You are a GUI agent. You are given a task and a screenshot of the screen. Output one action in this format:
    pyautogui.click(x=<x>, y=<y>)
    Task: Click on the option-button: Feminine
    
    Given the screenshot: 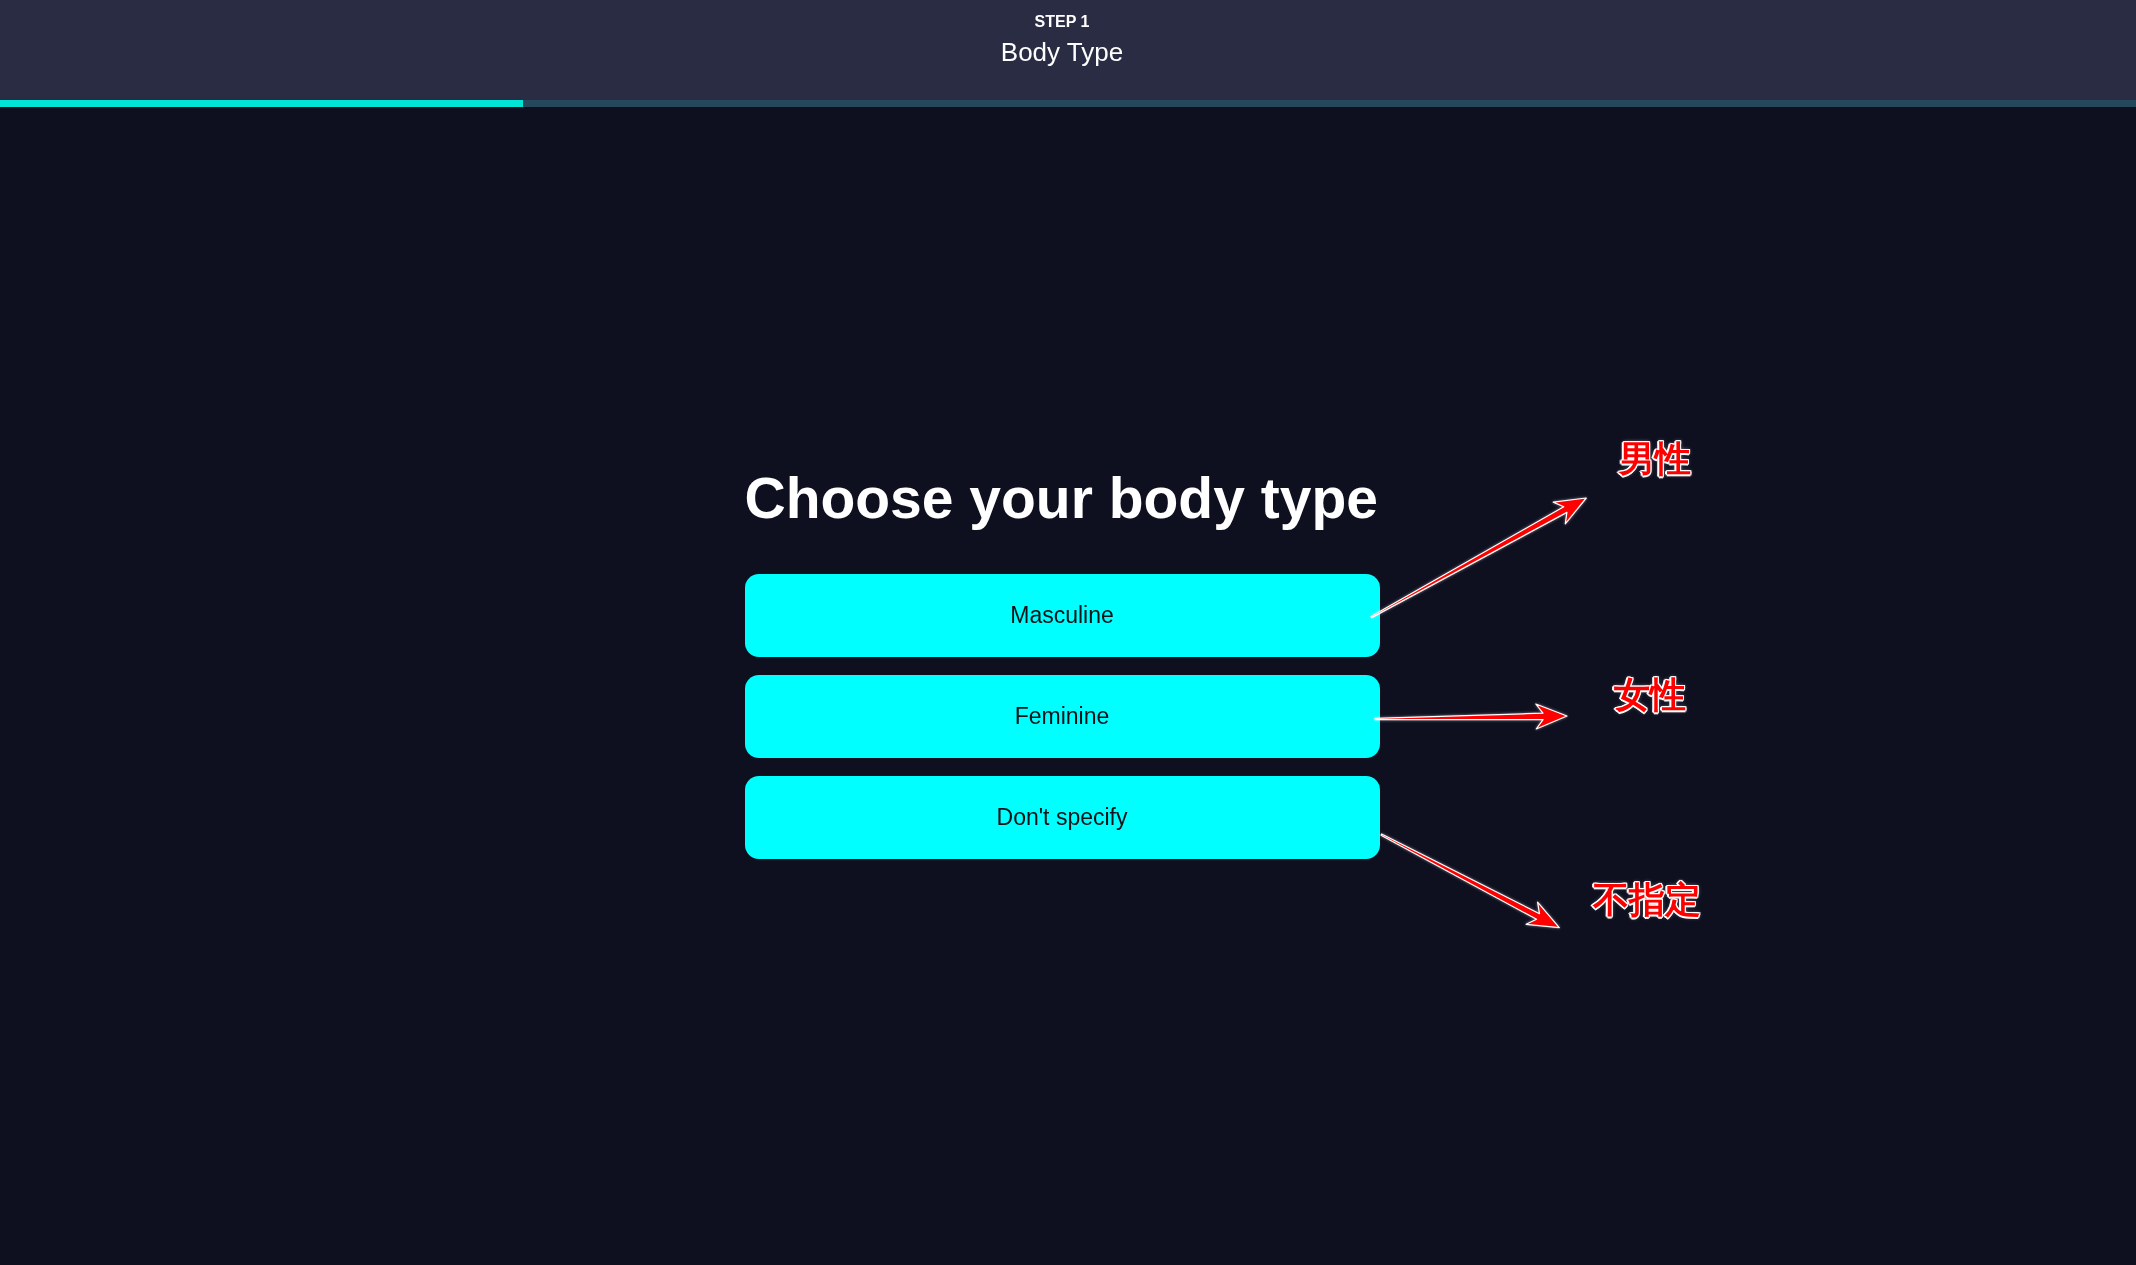 What is the action you would take?
    pyautogui.click(x=1062, y=716)
    